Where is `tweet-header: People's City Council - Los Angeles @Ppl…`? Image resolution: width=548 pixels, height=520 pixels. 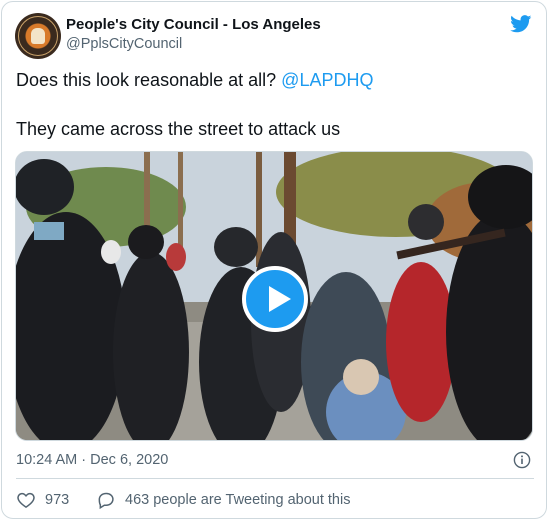 tweet-header: People's City Council - Los Angeles @Ppl… is located at coordinates (275, 36).